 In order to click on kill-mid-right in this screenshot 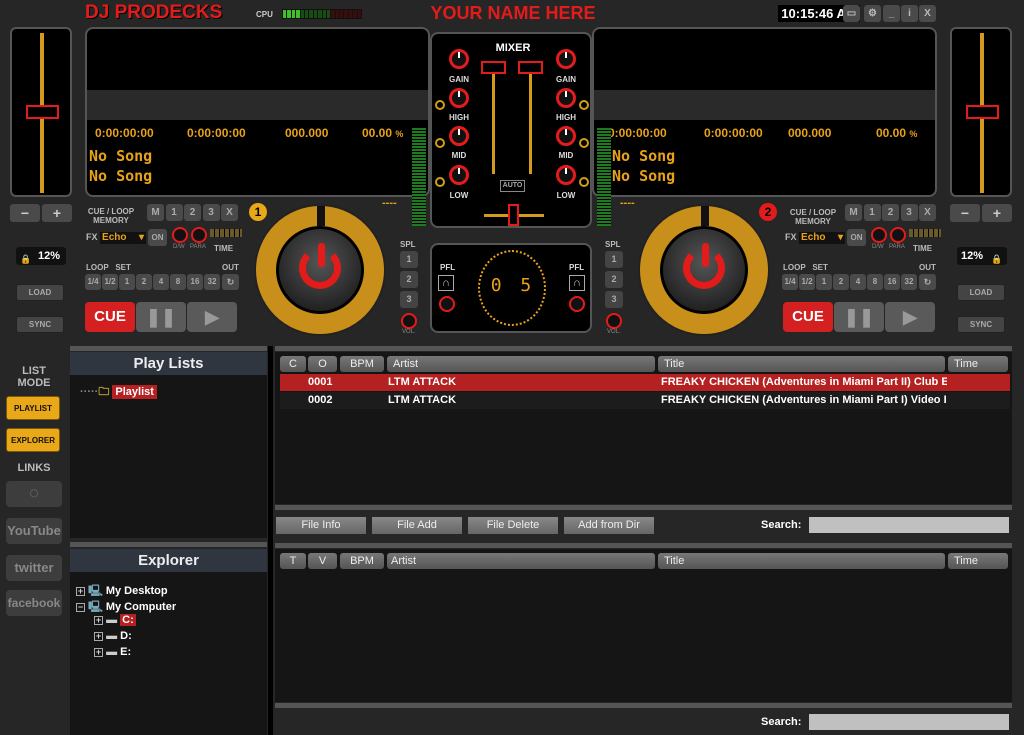, I will do `click(584, 143)`.